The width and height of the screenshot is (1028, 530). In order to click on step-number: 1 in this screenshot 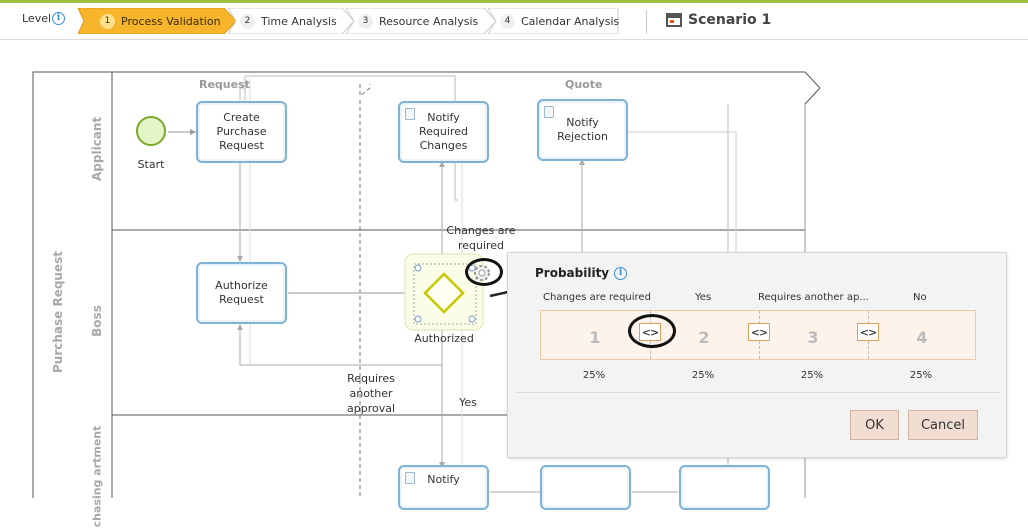, I will do `click(107, 21)`.